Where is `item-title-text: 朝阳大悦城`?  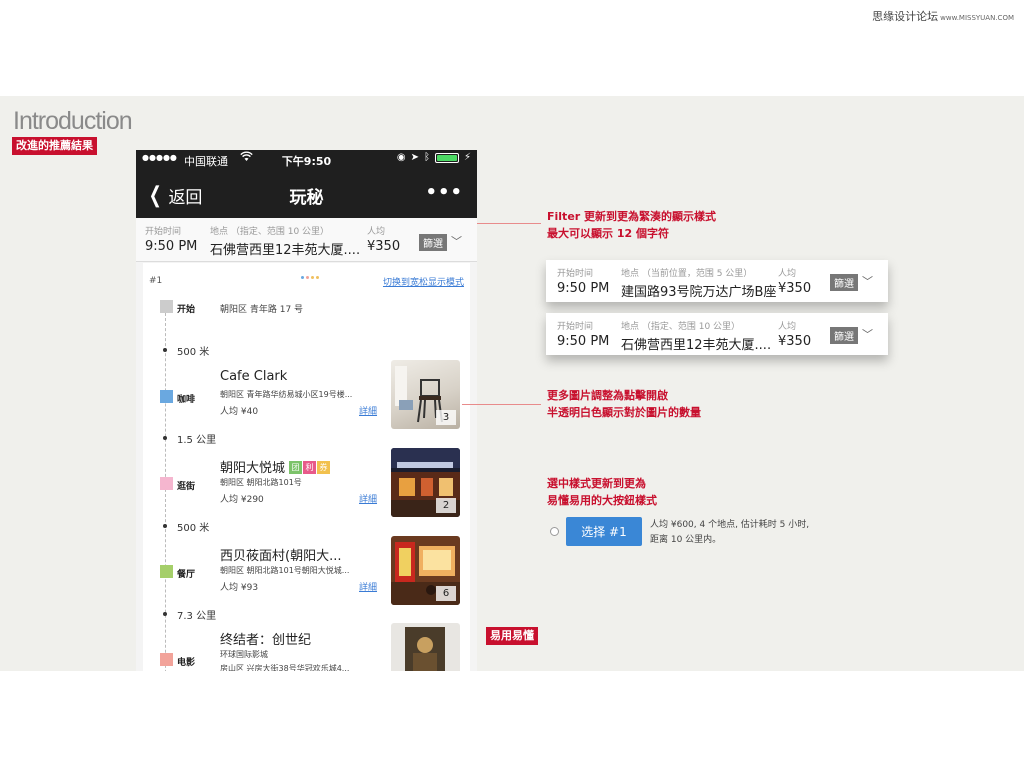 item-title-text: 朝阳大悦城 is located at coordinates (253, 468).